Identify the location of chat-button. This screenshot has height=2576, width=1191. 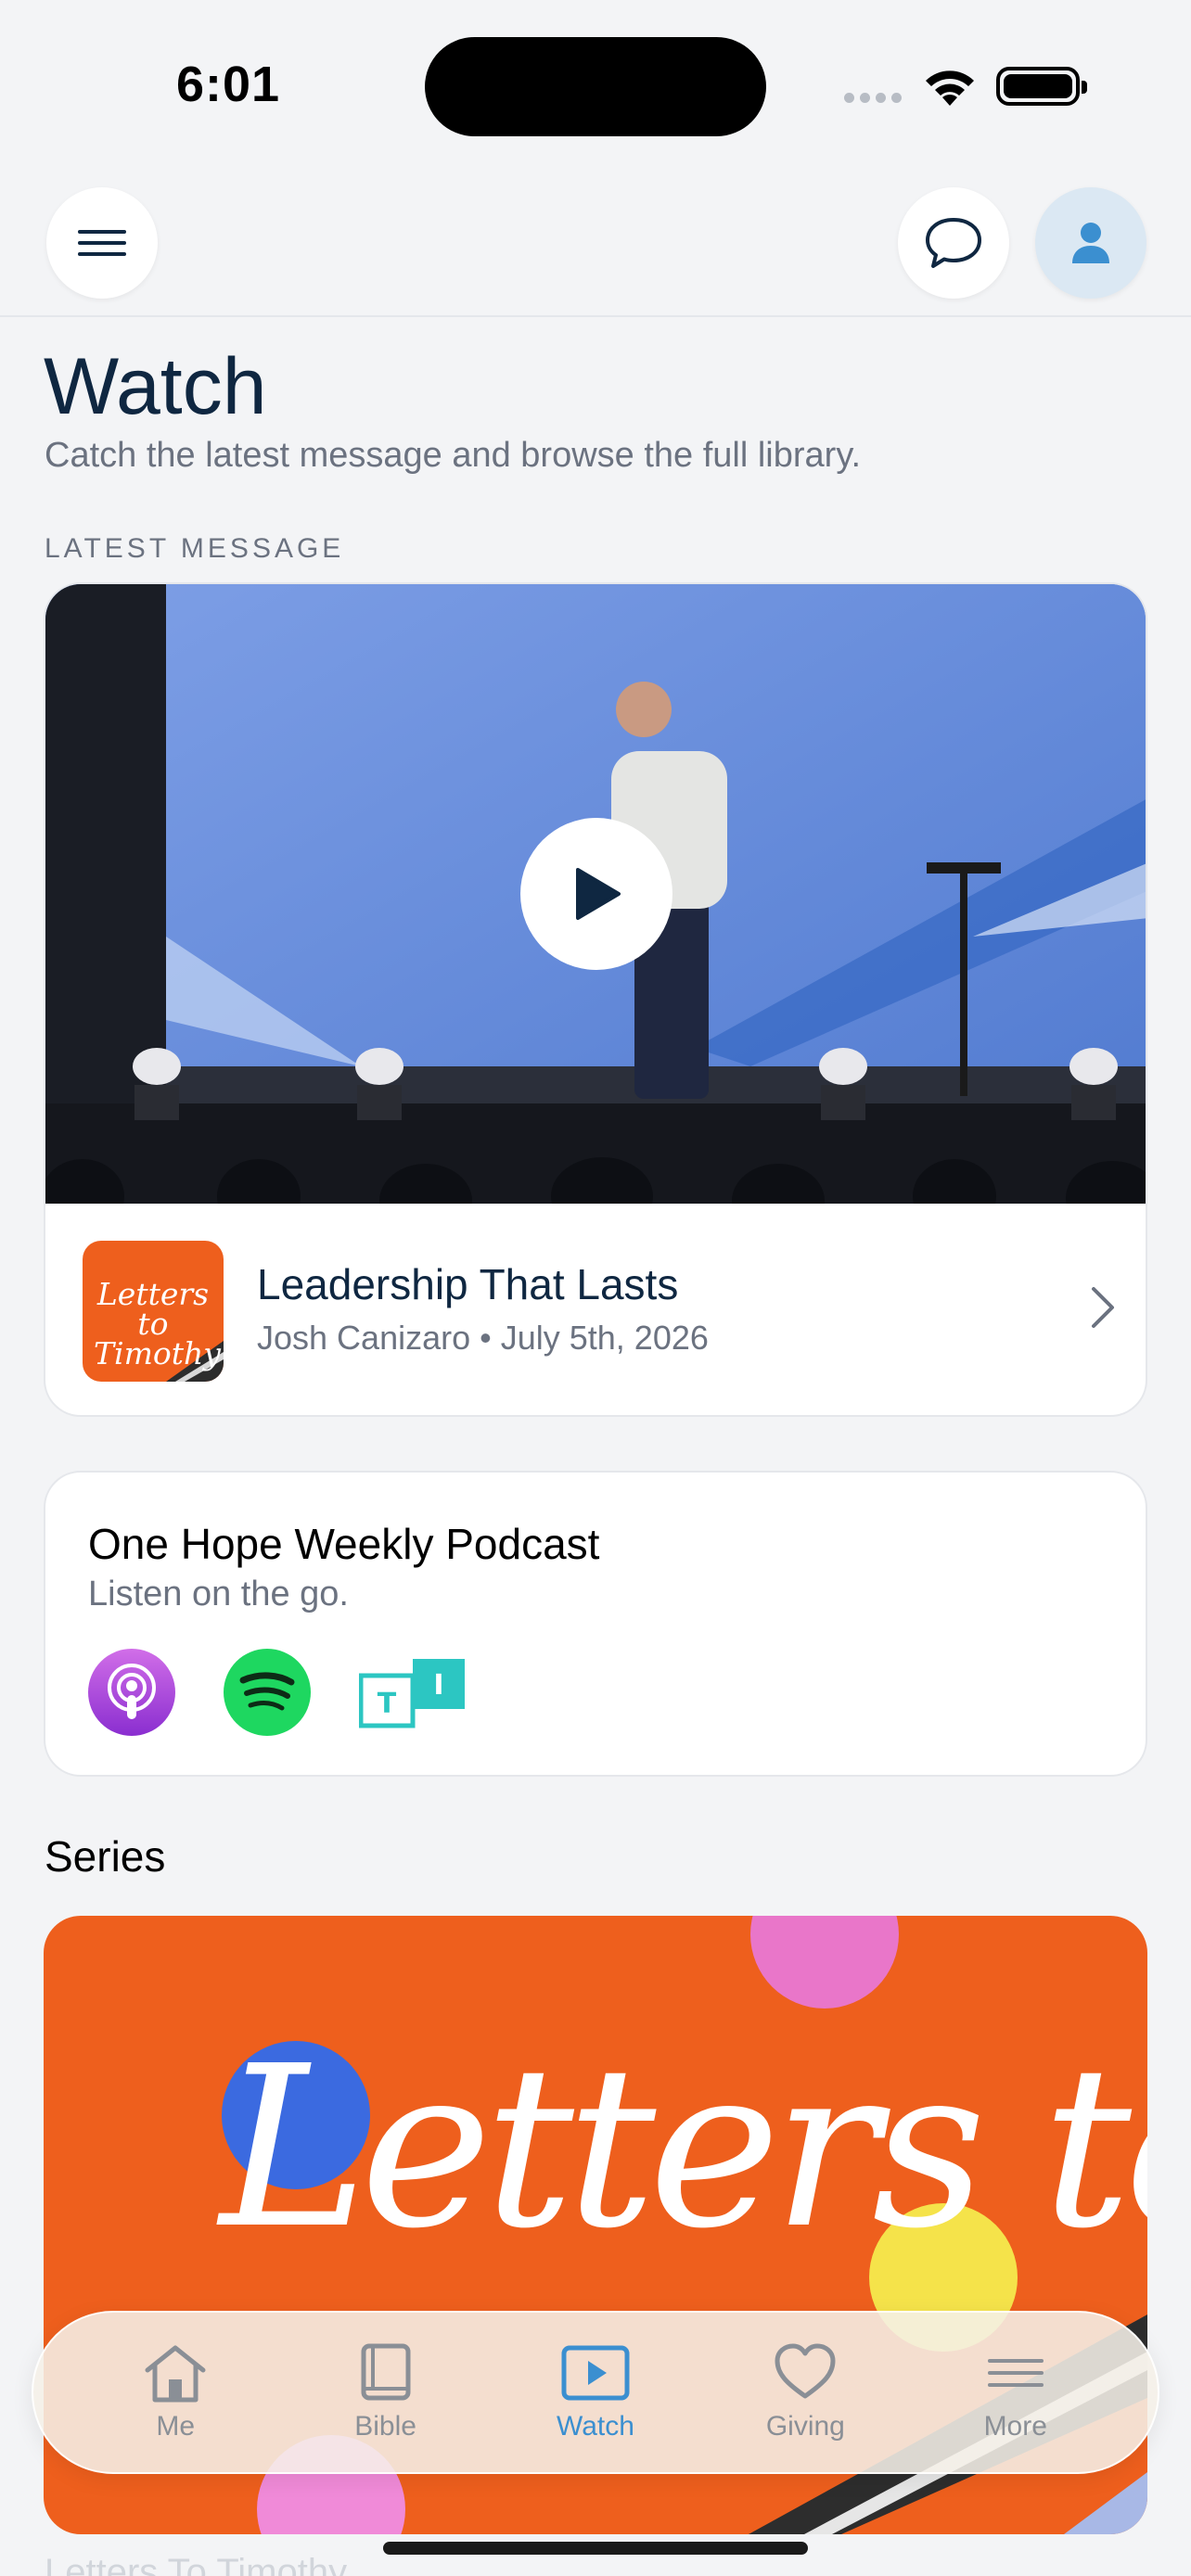
(953, 243).